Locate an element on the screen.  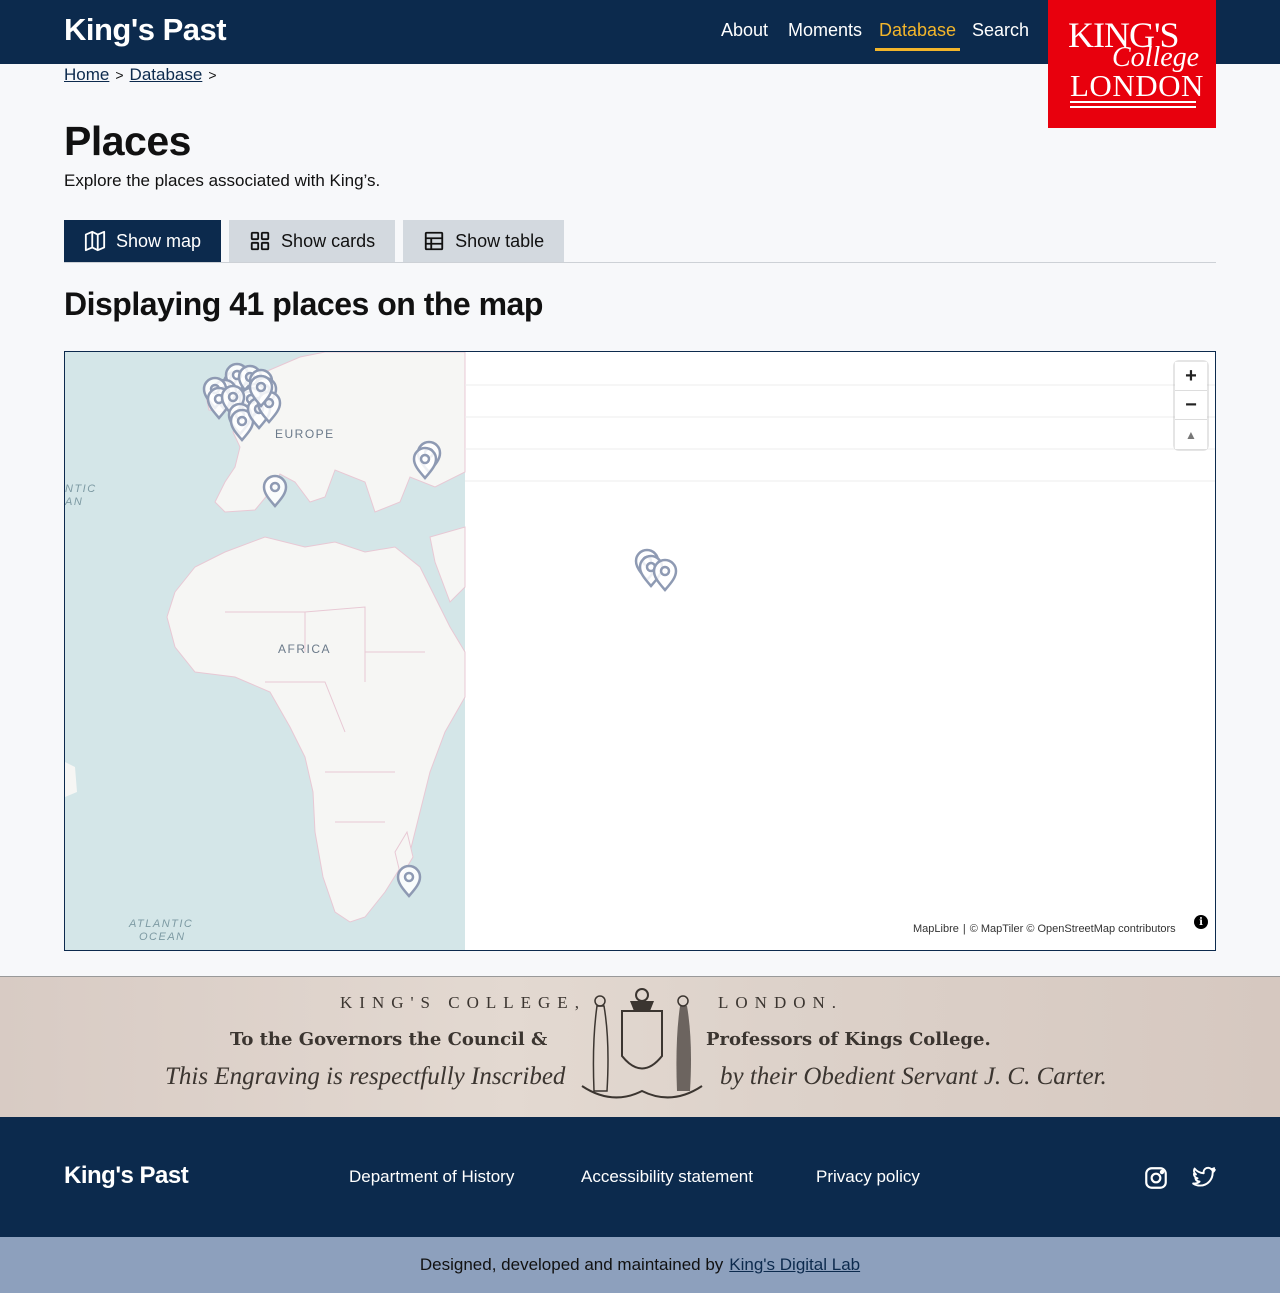
breadcrumb: Home > Database > is located at coordinates (140, 75).